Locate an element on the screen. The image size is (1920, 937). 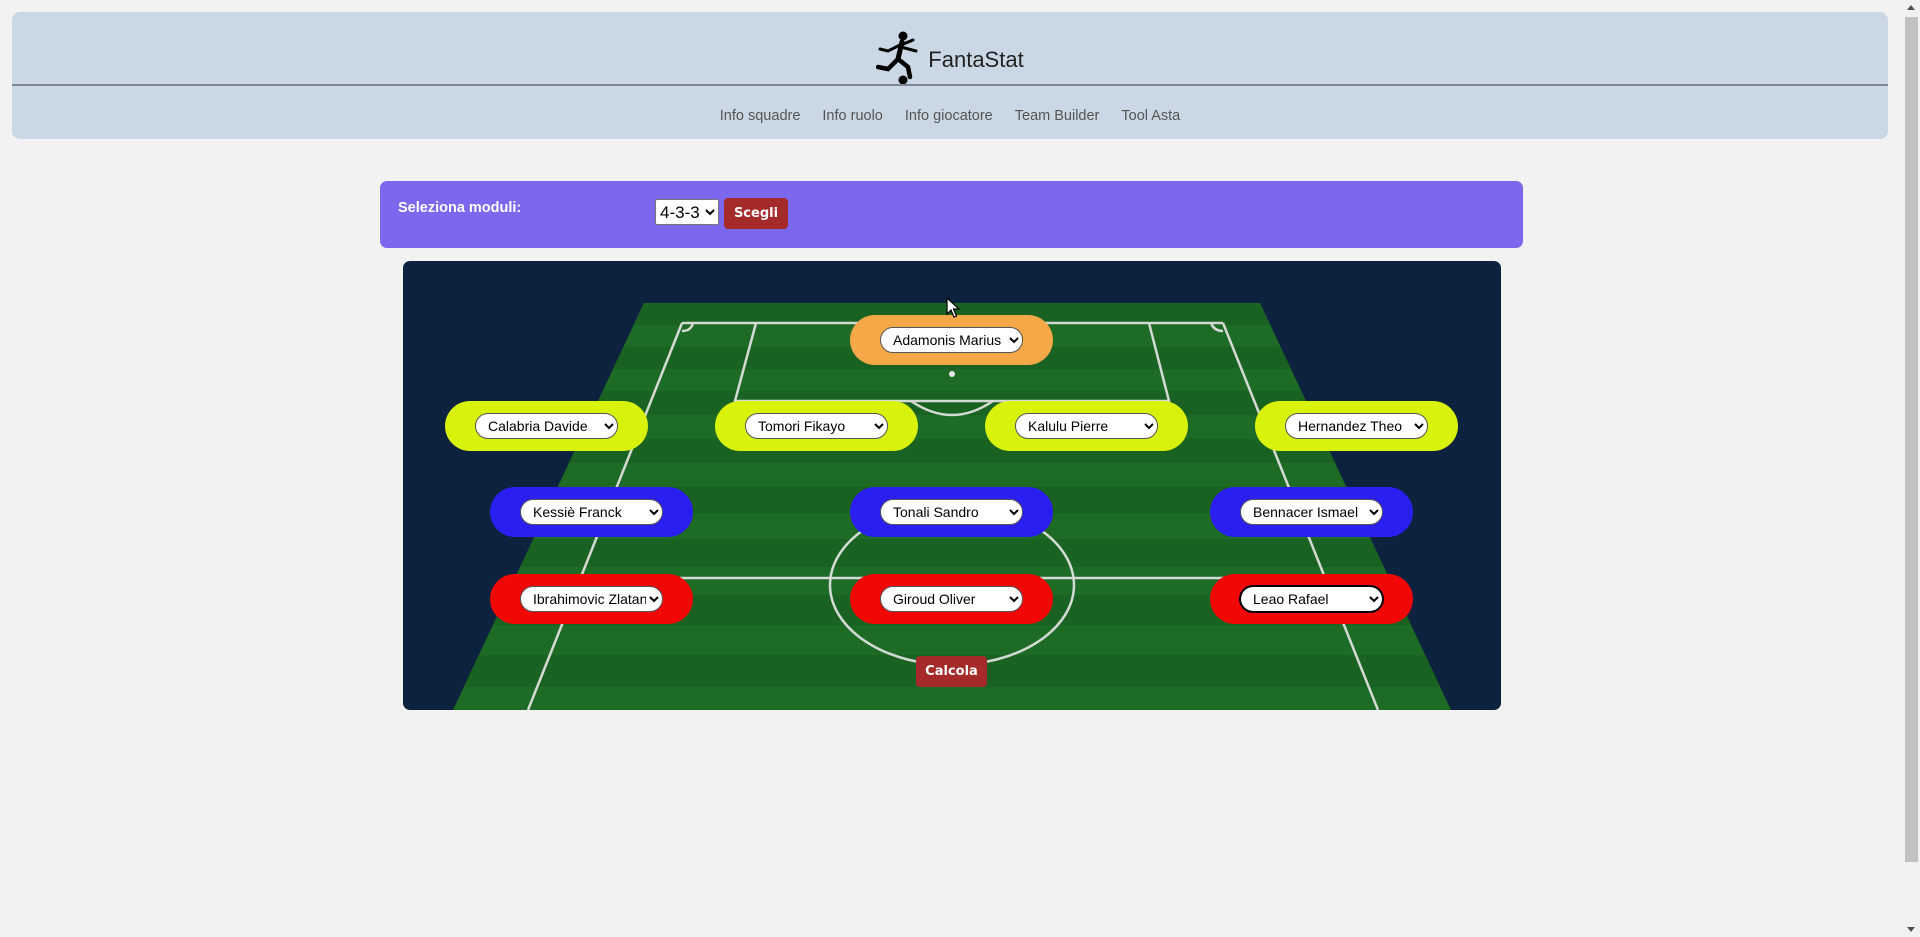
player-select-forward-2: Giroud Oliver is located at coordinates (951, 599).